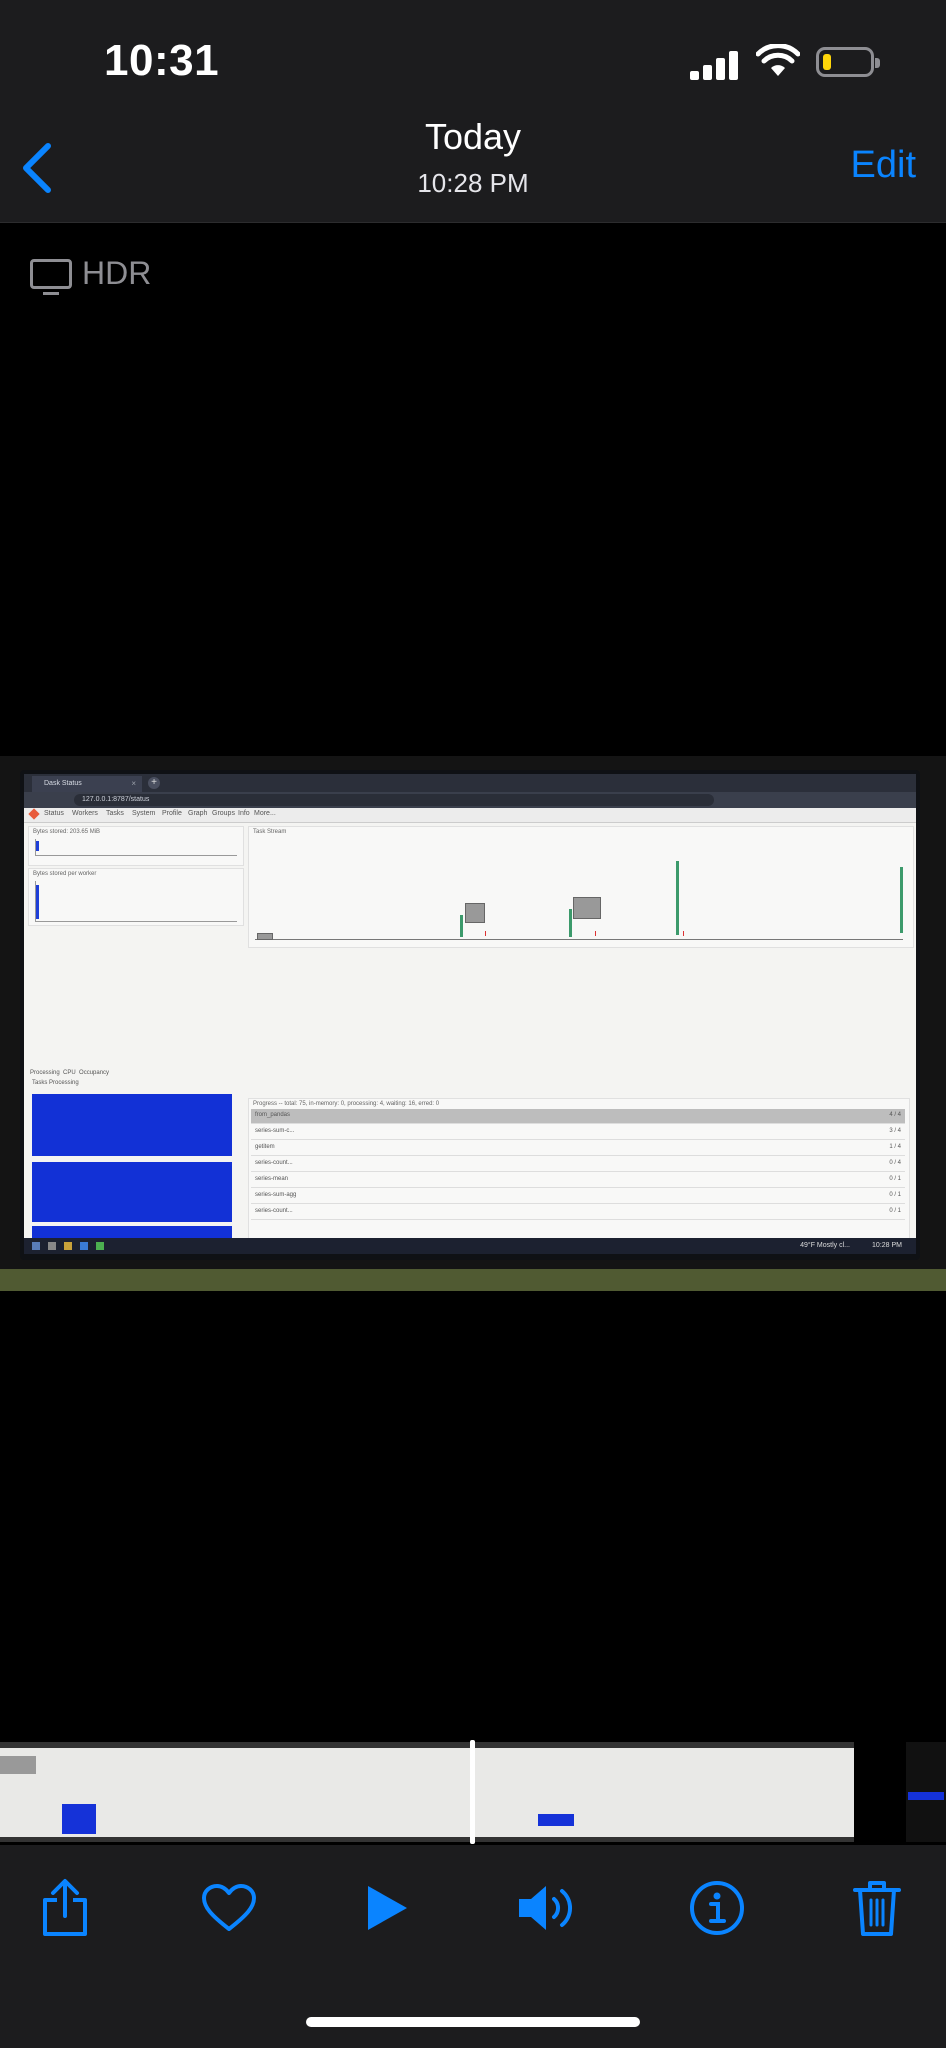  I want to click on delete-button, so click(877, 1908).